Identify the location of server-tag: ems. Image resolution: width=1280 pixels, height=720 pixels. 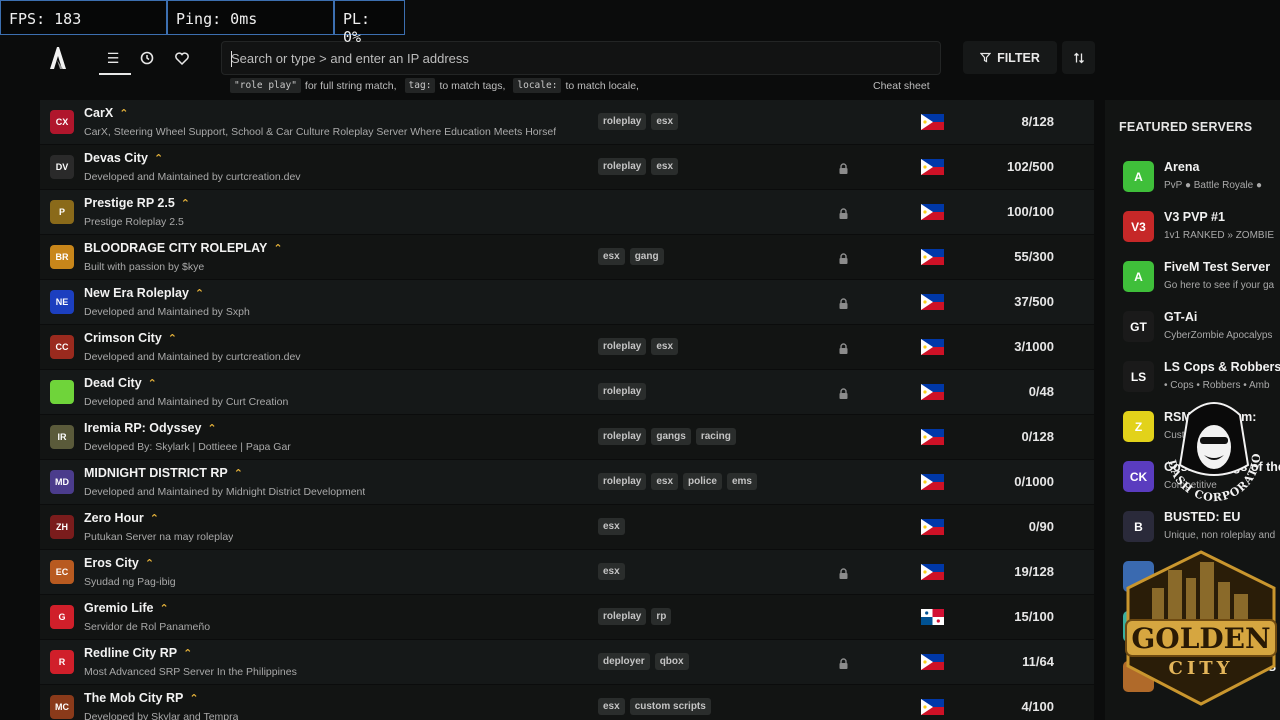
(741, 481).